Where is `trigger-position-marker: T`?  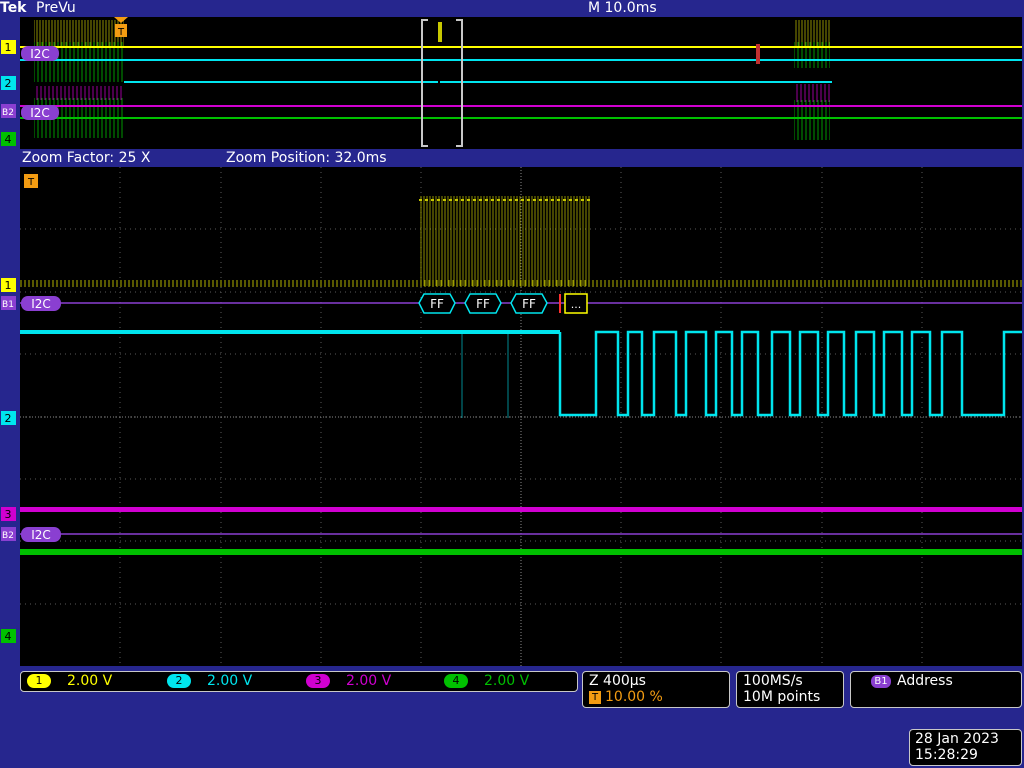
trigger-position-marker: T is located at coordinates (31, 181).